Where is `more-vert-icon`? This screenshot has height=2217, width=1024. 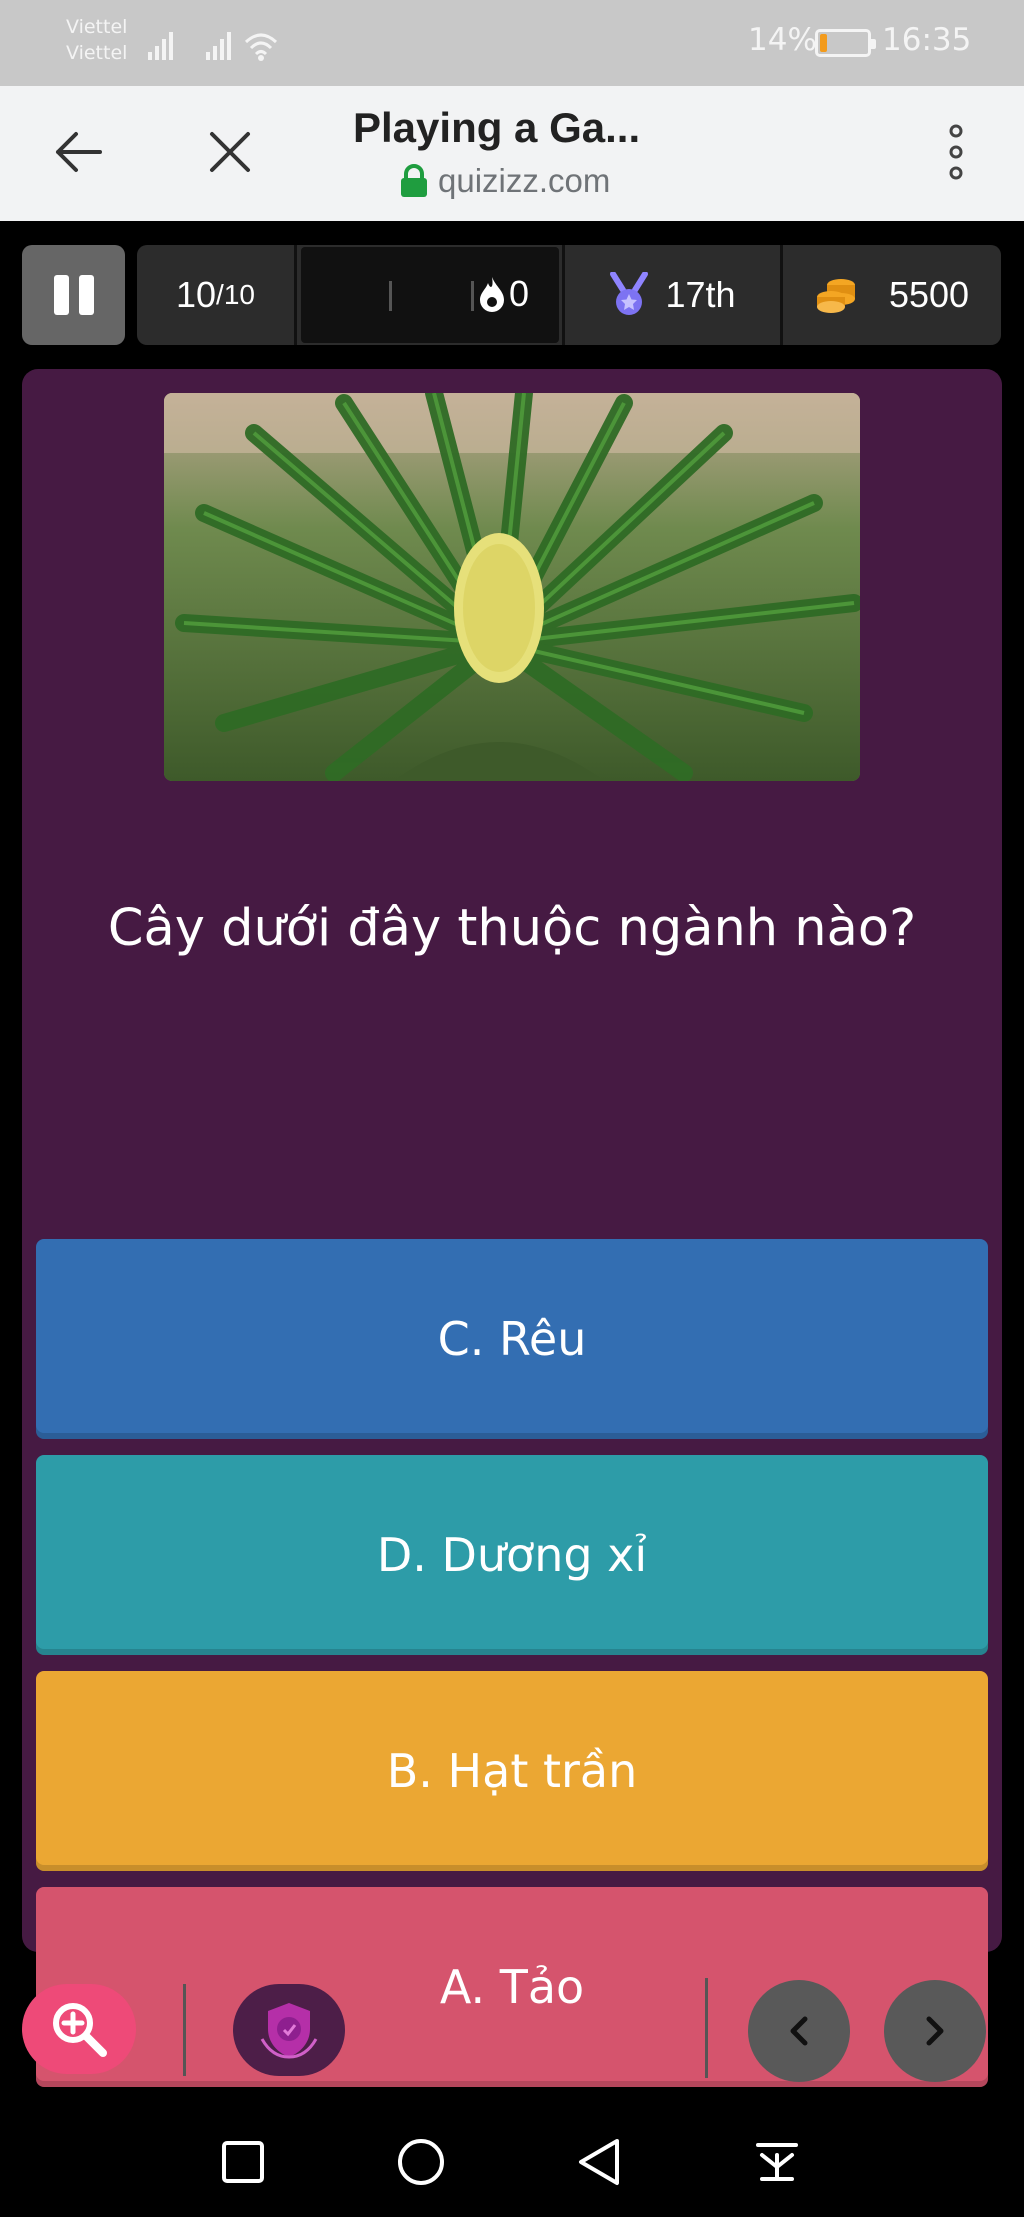
more-vert-icon is located at coordinates (956, 152).